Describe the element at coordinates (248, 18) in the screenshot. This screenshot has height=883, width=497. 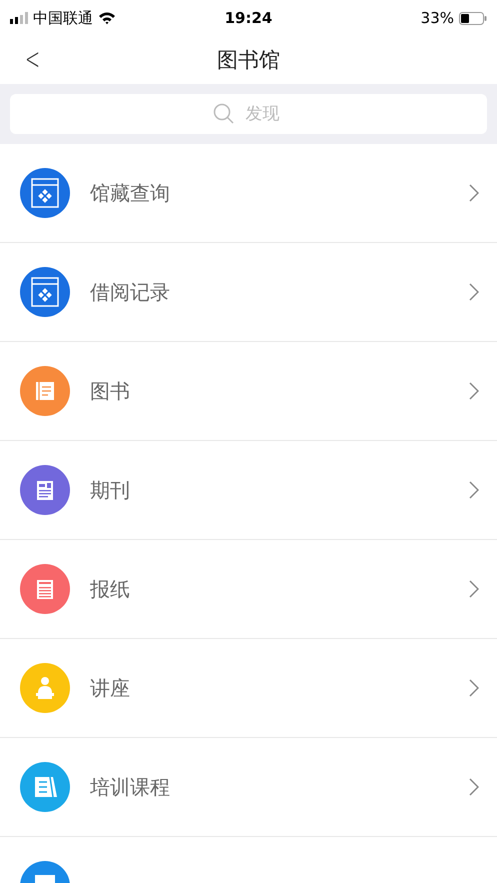
I see `clock: 19:24` at that location.